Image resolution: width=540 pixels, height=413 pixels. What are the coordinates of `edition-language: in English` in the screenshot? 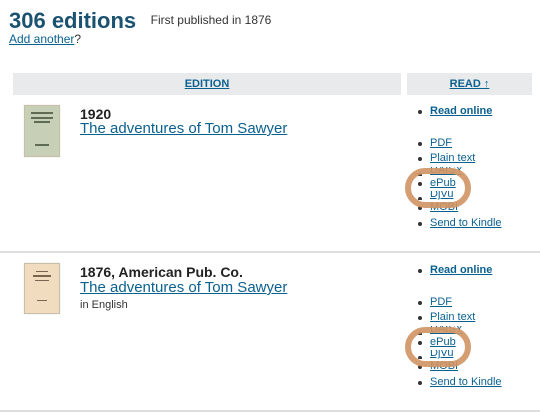 It's located at (104, 305).